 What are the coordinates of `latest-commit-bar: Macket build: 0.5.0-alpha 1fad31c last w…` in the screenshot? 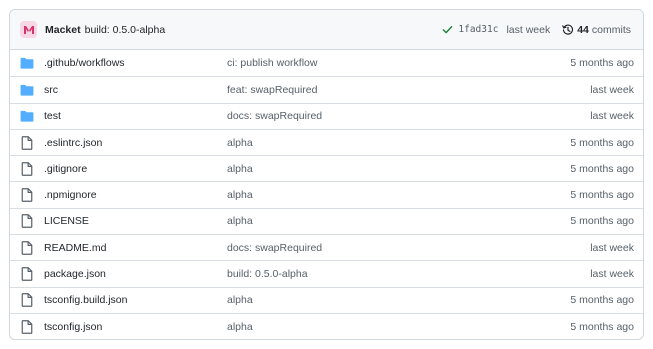 It's located at (326, 30).